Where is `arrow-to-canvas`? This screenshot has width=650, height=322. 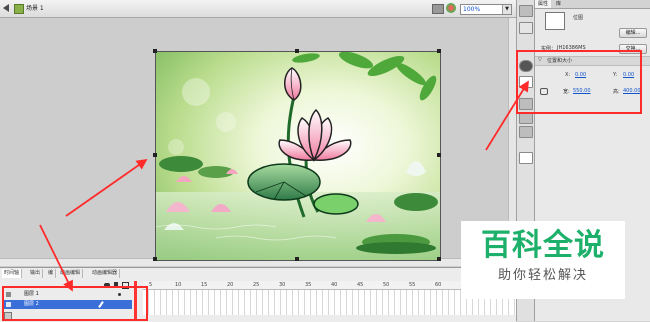 arrow-to-canvas is located at coordinates (106, 187).